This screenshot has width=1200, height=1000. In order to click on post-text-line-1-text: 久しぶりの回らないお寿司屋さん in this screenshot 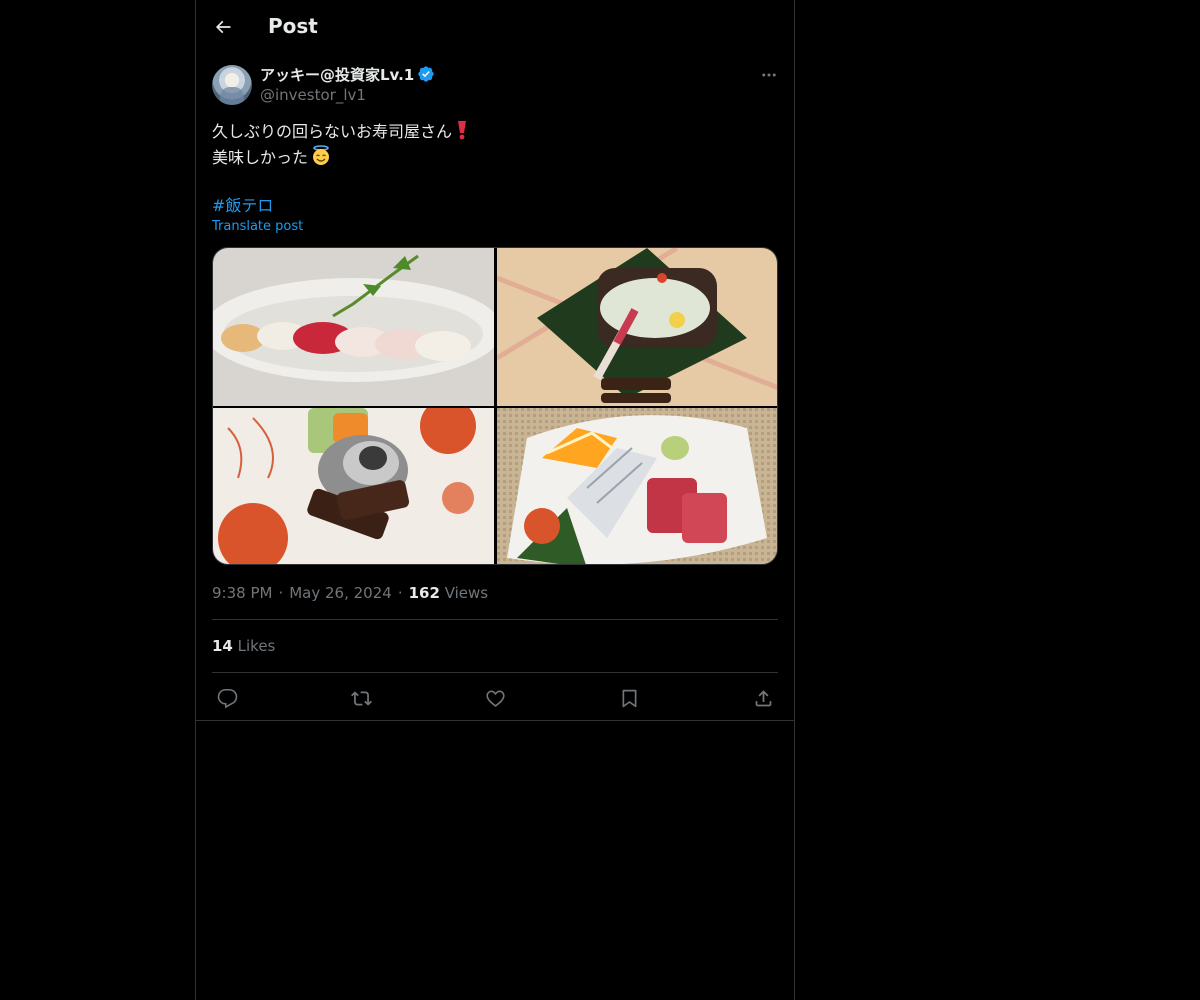, I will do `click(332, 131)`.